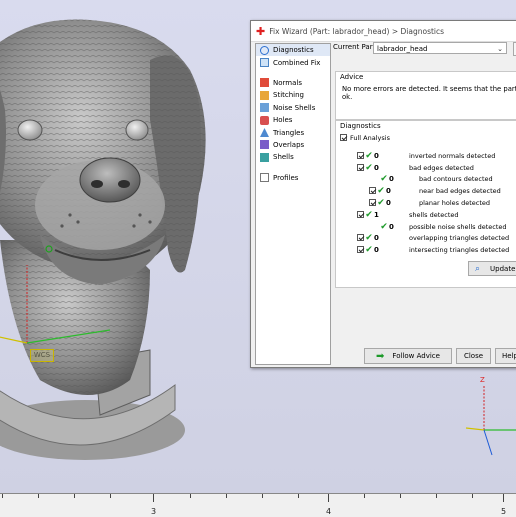 The height and width of the screenshot is (517, 516). I want to click on update-button: ⌕ Update, so click(492, 268).